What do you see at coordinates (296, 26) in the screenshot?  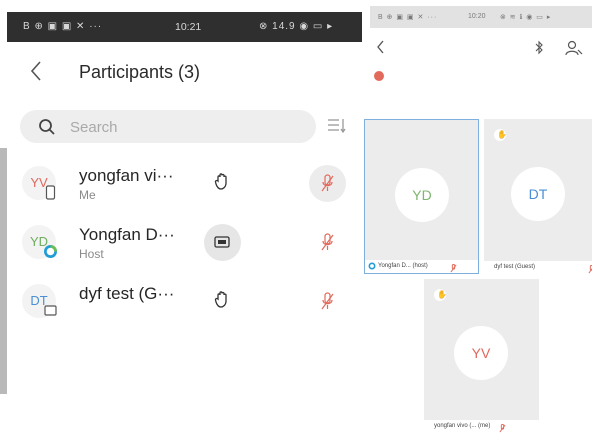 I see `status-right-icons: ⊗ 14.9 ◉ ▭ ▸` at bounding box center [296, 26].